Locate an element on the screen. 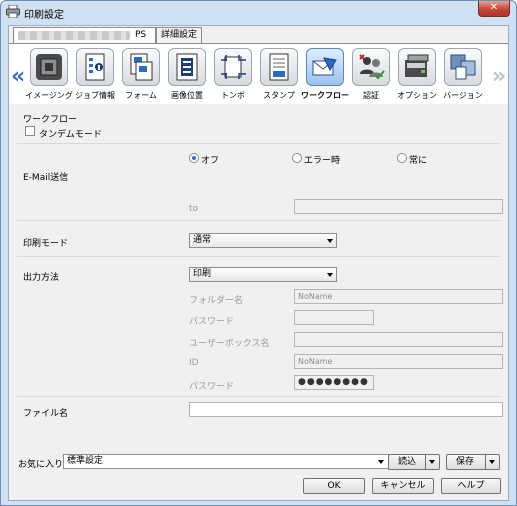 The height and width of the screenshot is (506, 517). tab-printer-ps: PS is located at coordinates (84, 35).